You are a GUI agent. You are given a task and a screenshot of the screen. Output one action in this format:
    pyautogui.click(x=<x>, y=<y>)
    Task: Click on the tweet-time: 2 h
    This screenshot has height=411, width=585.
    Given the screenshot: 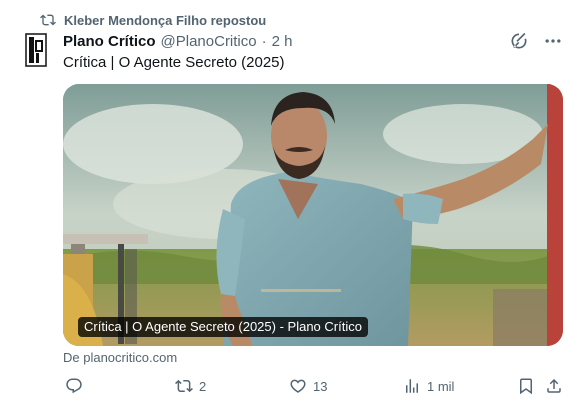 What is the action you would take?
    pyautogui.click(x=282, y=41)
    